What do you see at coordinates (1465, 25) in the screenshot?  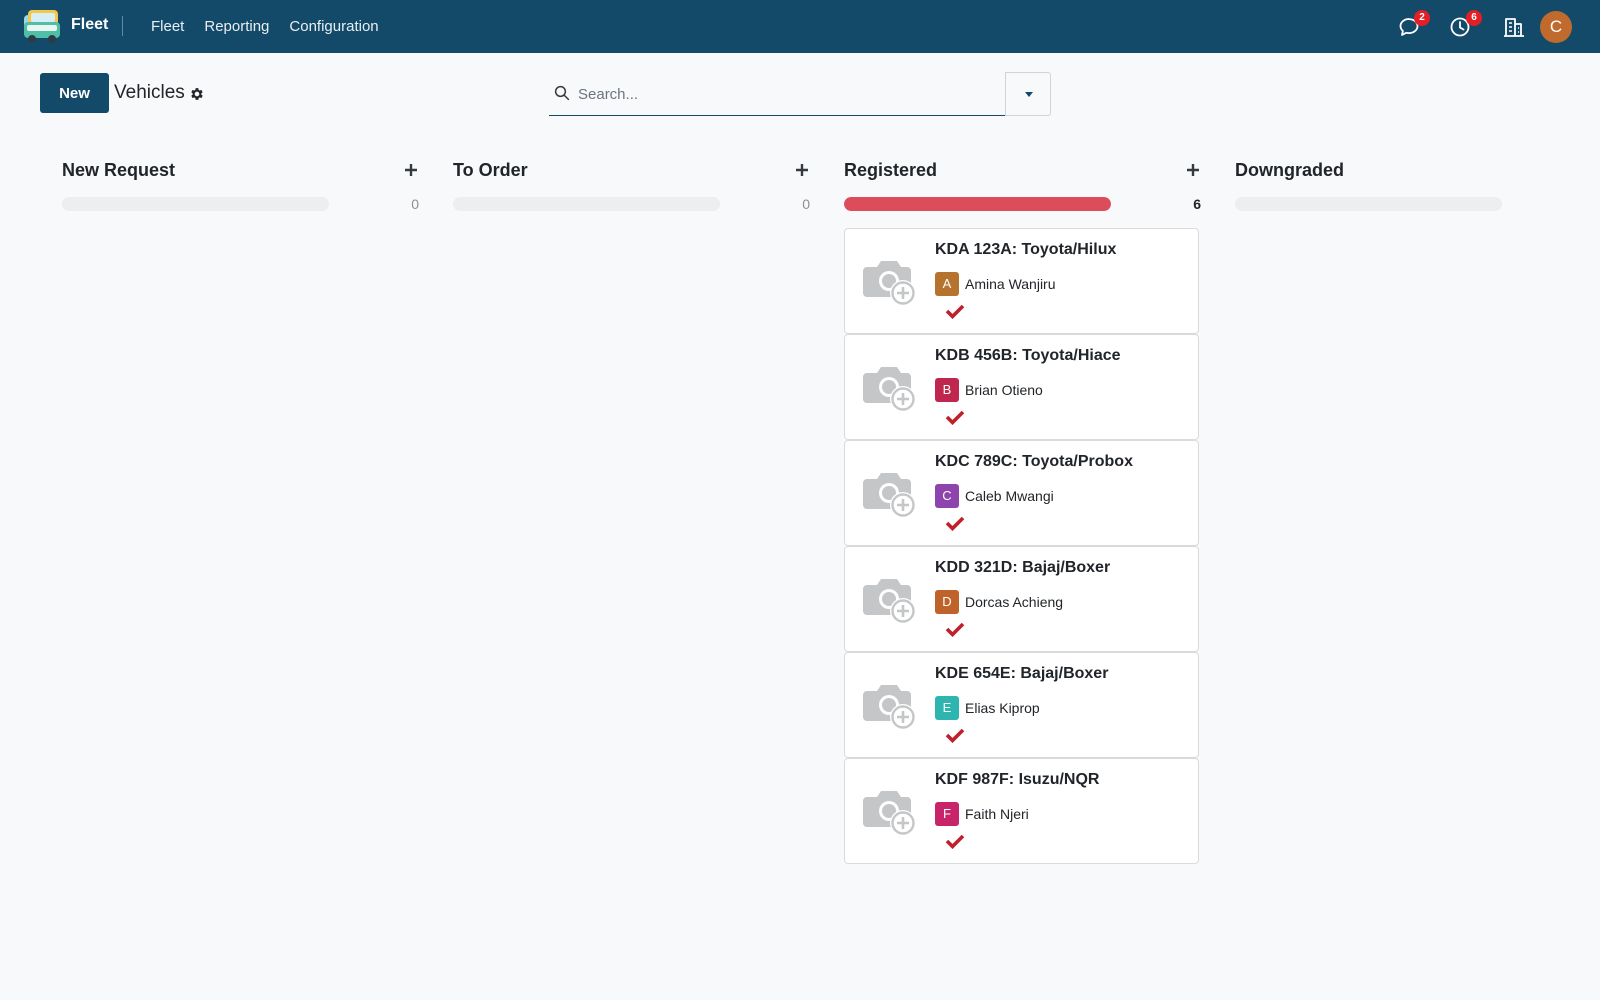 I see `activities-button: 6` at bounding box center [1465, 25].